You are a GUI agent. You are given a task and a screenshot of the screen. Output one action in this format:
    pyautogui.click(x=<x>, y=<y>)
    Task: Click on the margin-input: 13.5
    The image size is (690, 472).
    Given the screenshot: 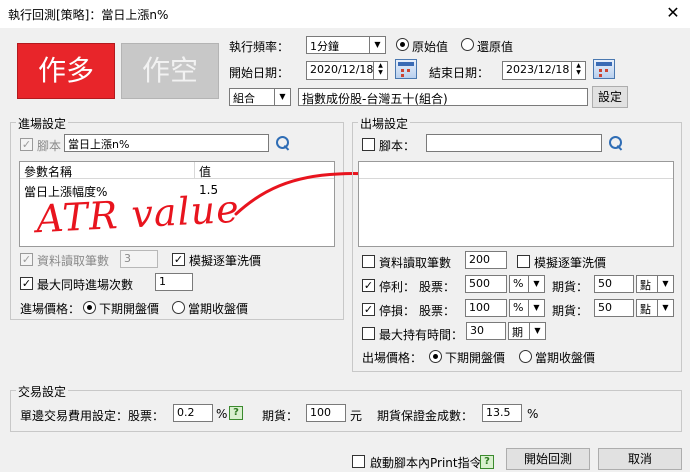 What is the action you would take?
    pyautogui.click(x=502, y=413)
    